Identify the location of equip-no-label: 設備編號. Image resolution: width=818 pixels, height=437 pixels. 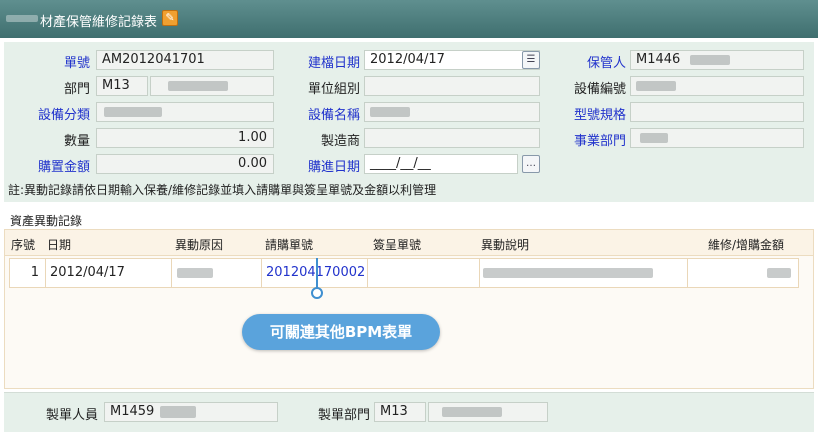
(599, 89).